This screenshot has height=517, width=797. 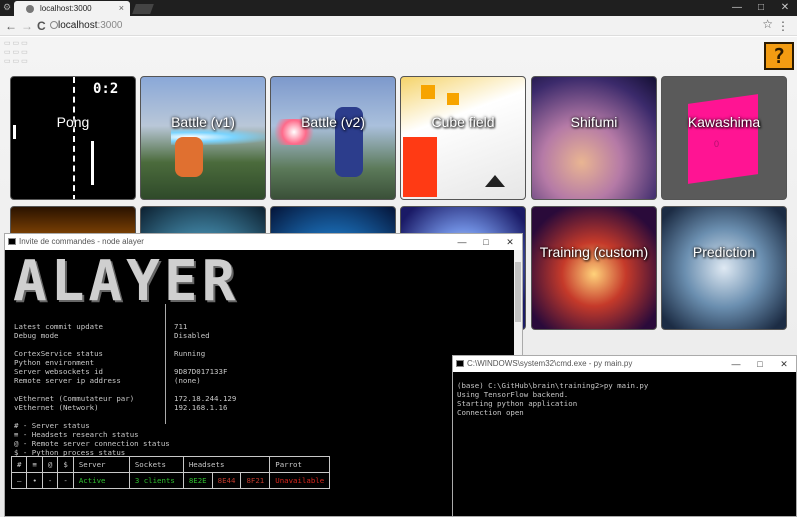 What do you see at coordinates (463, 122) in the screenshot?
I see `tile-label: Cube field` at bounding box center [463, 122].